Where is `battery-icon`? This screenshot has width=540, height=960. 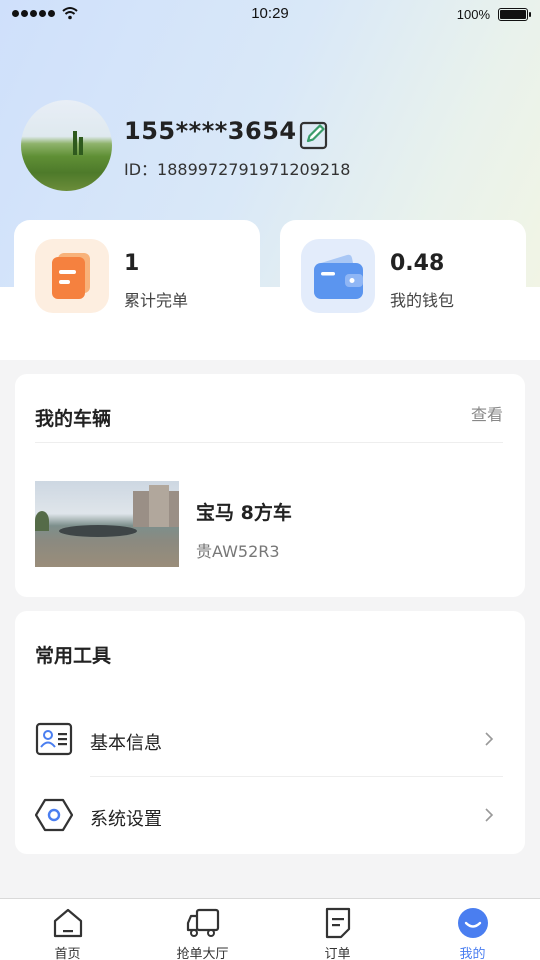
battery-icon is located at coordinates (514, 14).